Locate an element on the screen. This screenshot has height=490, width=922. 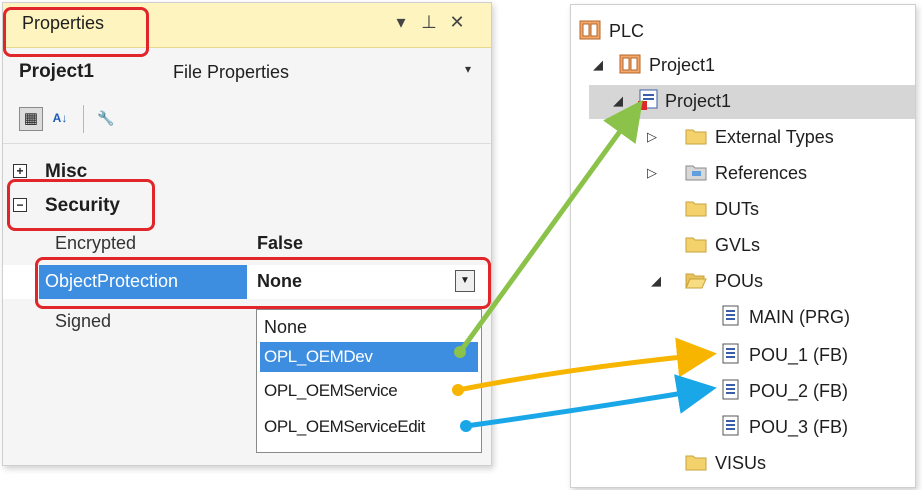
wrench-icon: 🔧 is located at coordinates (106, 118).